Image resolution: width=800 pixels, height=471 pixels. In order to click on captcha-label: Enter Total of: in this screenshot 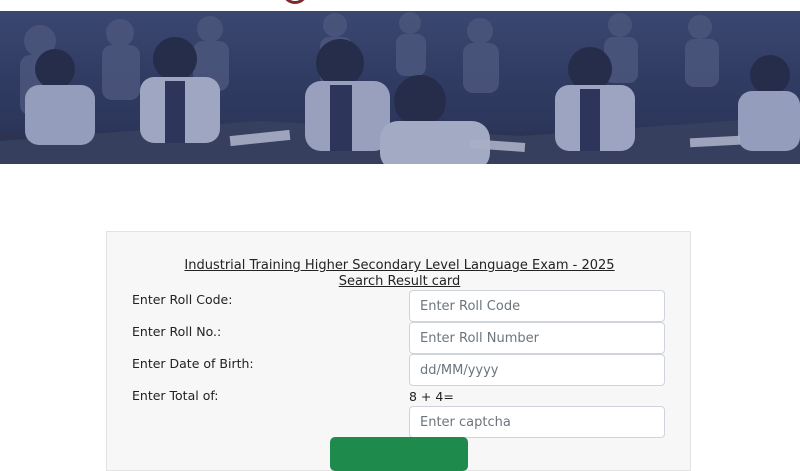, I will do `click(175, 395)`.